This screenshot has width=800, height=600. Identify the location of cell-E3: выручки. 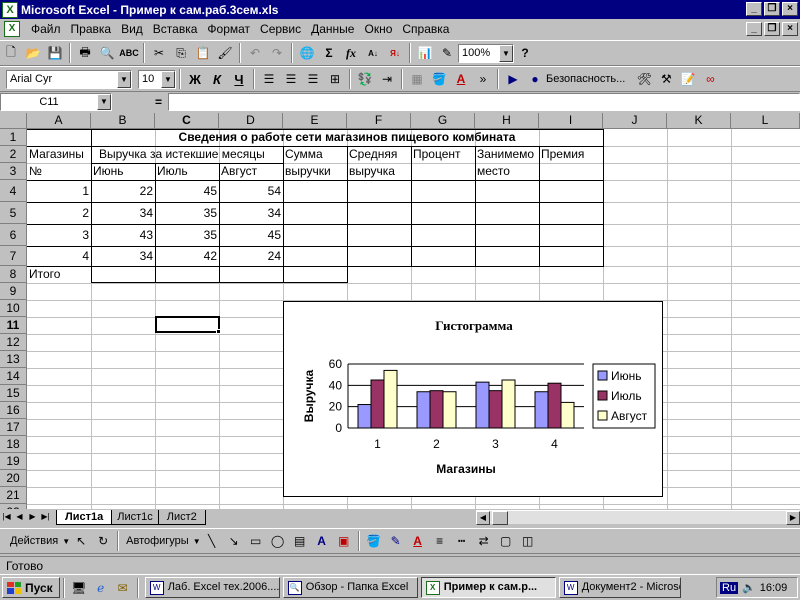
(308, 171).